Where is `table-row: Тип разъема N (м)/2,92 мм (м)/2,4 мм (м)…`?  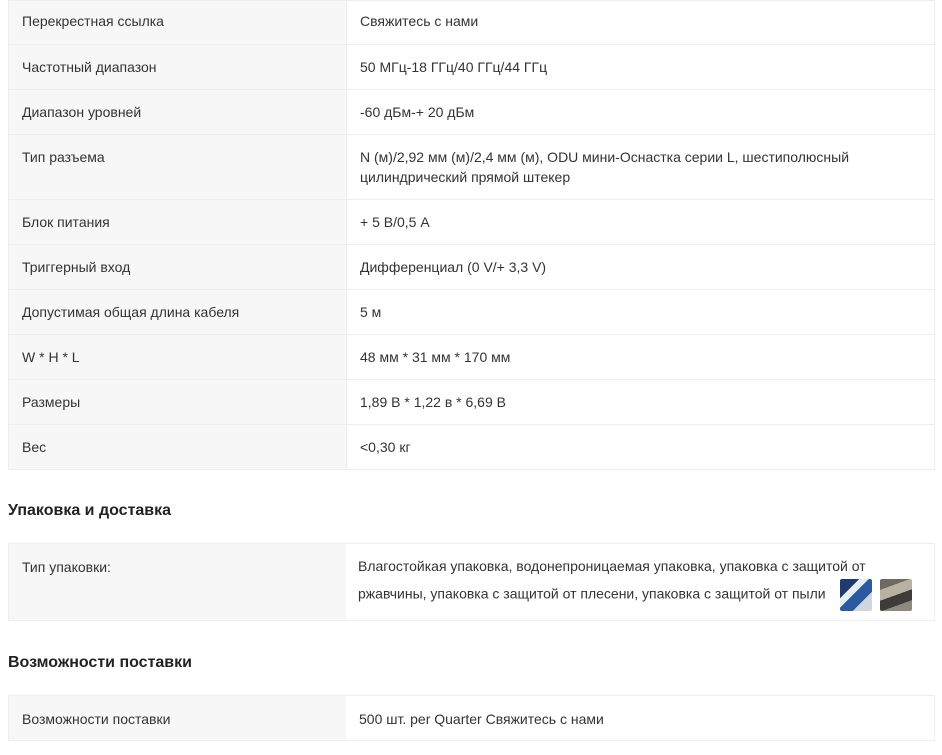 table-row: Тип разъема N (м)/2,92 мм (м)/2,4 мм (м)… is located at coordinates (471, 167).